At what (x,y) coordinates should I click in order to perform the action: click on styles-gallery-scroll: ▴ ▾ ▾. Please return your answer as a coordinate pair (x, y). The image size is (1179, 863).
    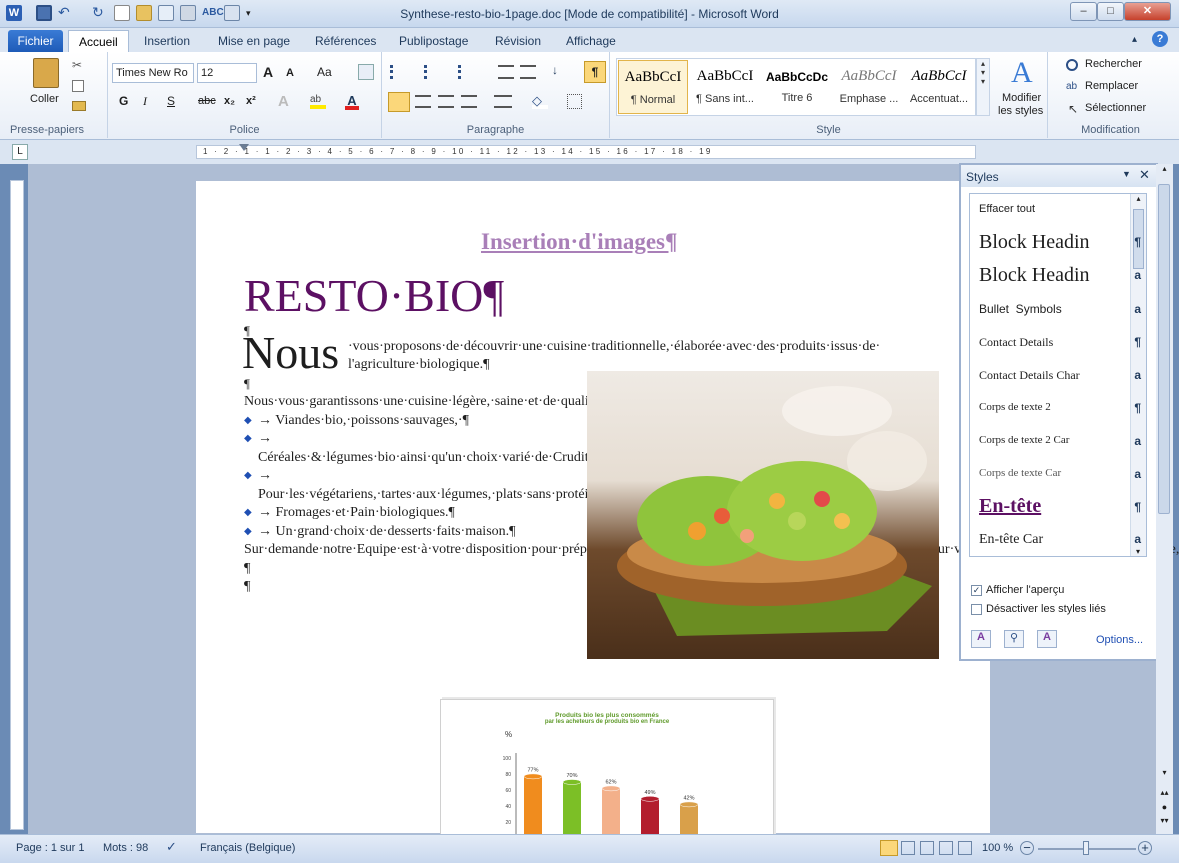
    Looking at the image, I should click on (983, 87).